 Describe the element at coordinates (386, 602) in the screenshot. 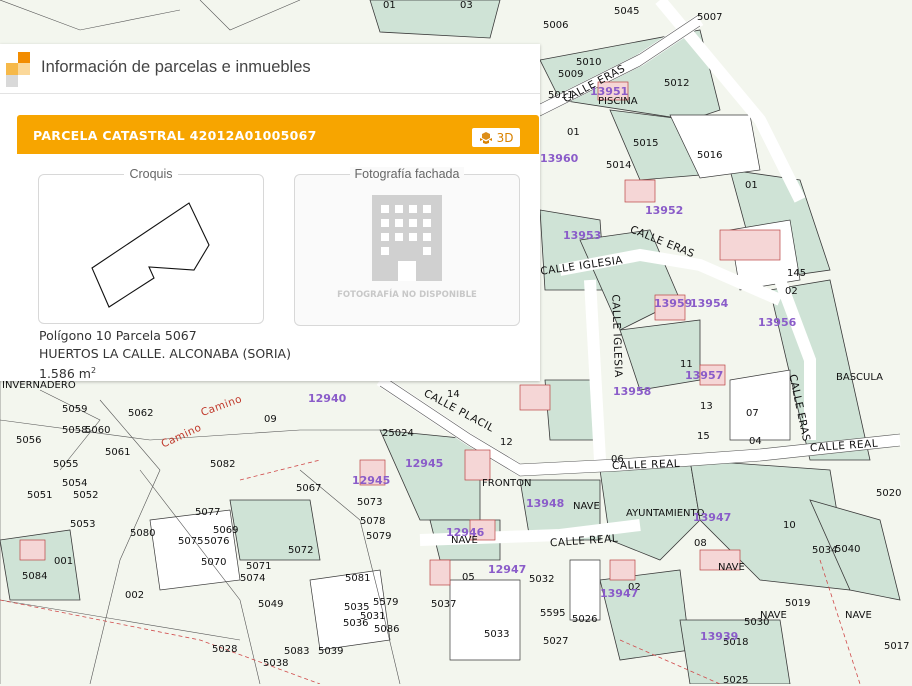

I see `map-parcel-label: 5579` at that location.